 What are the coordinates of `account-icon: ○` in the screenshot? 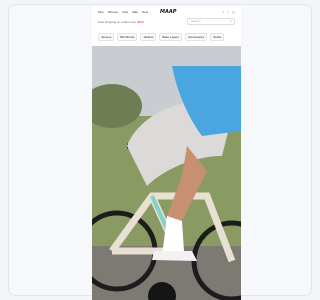 It's located at (228, 12).